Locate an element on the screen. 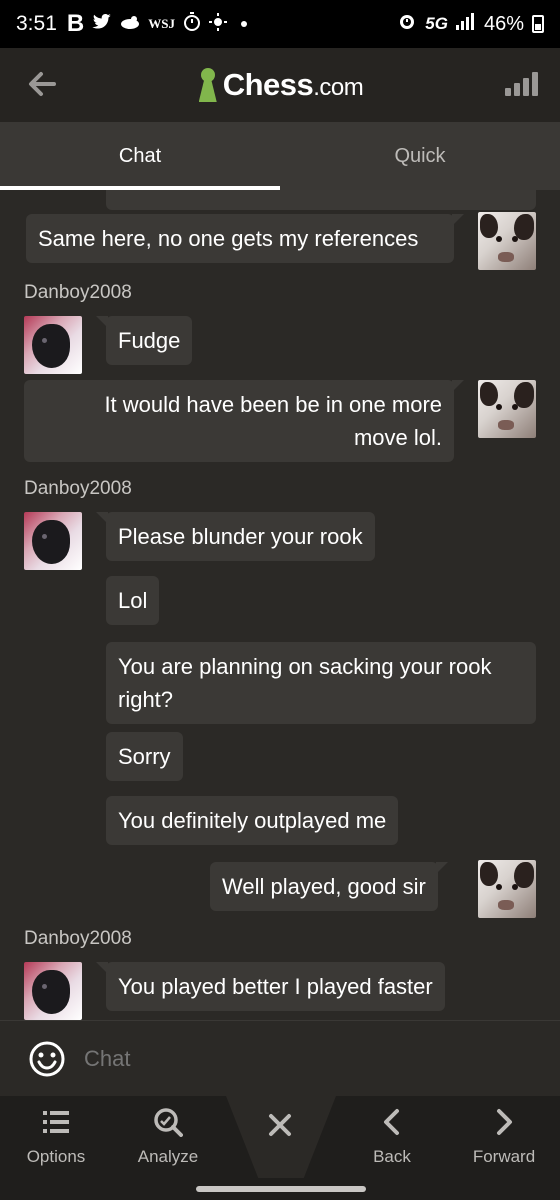  message-text: You definitely outplayed me is located at coordinates (252, 820).